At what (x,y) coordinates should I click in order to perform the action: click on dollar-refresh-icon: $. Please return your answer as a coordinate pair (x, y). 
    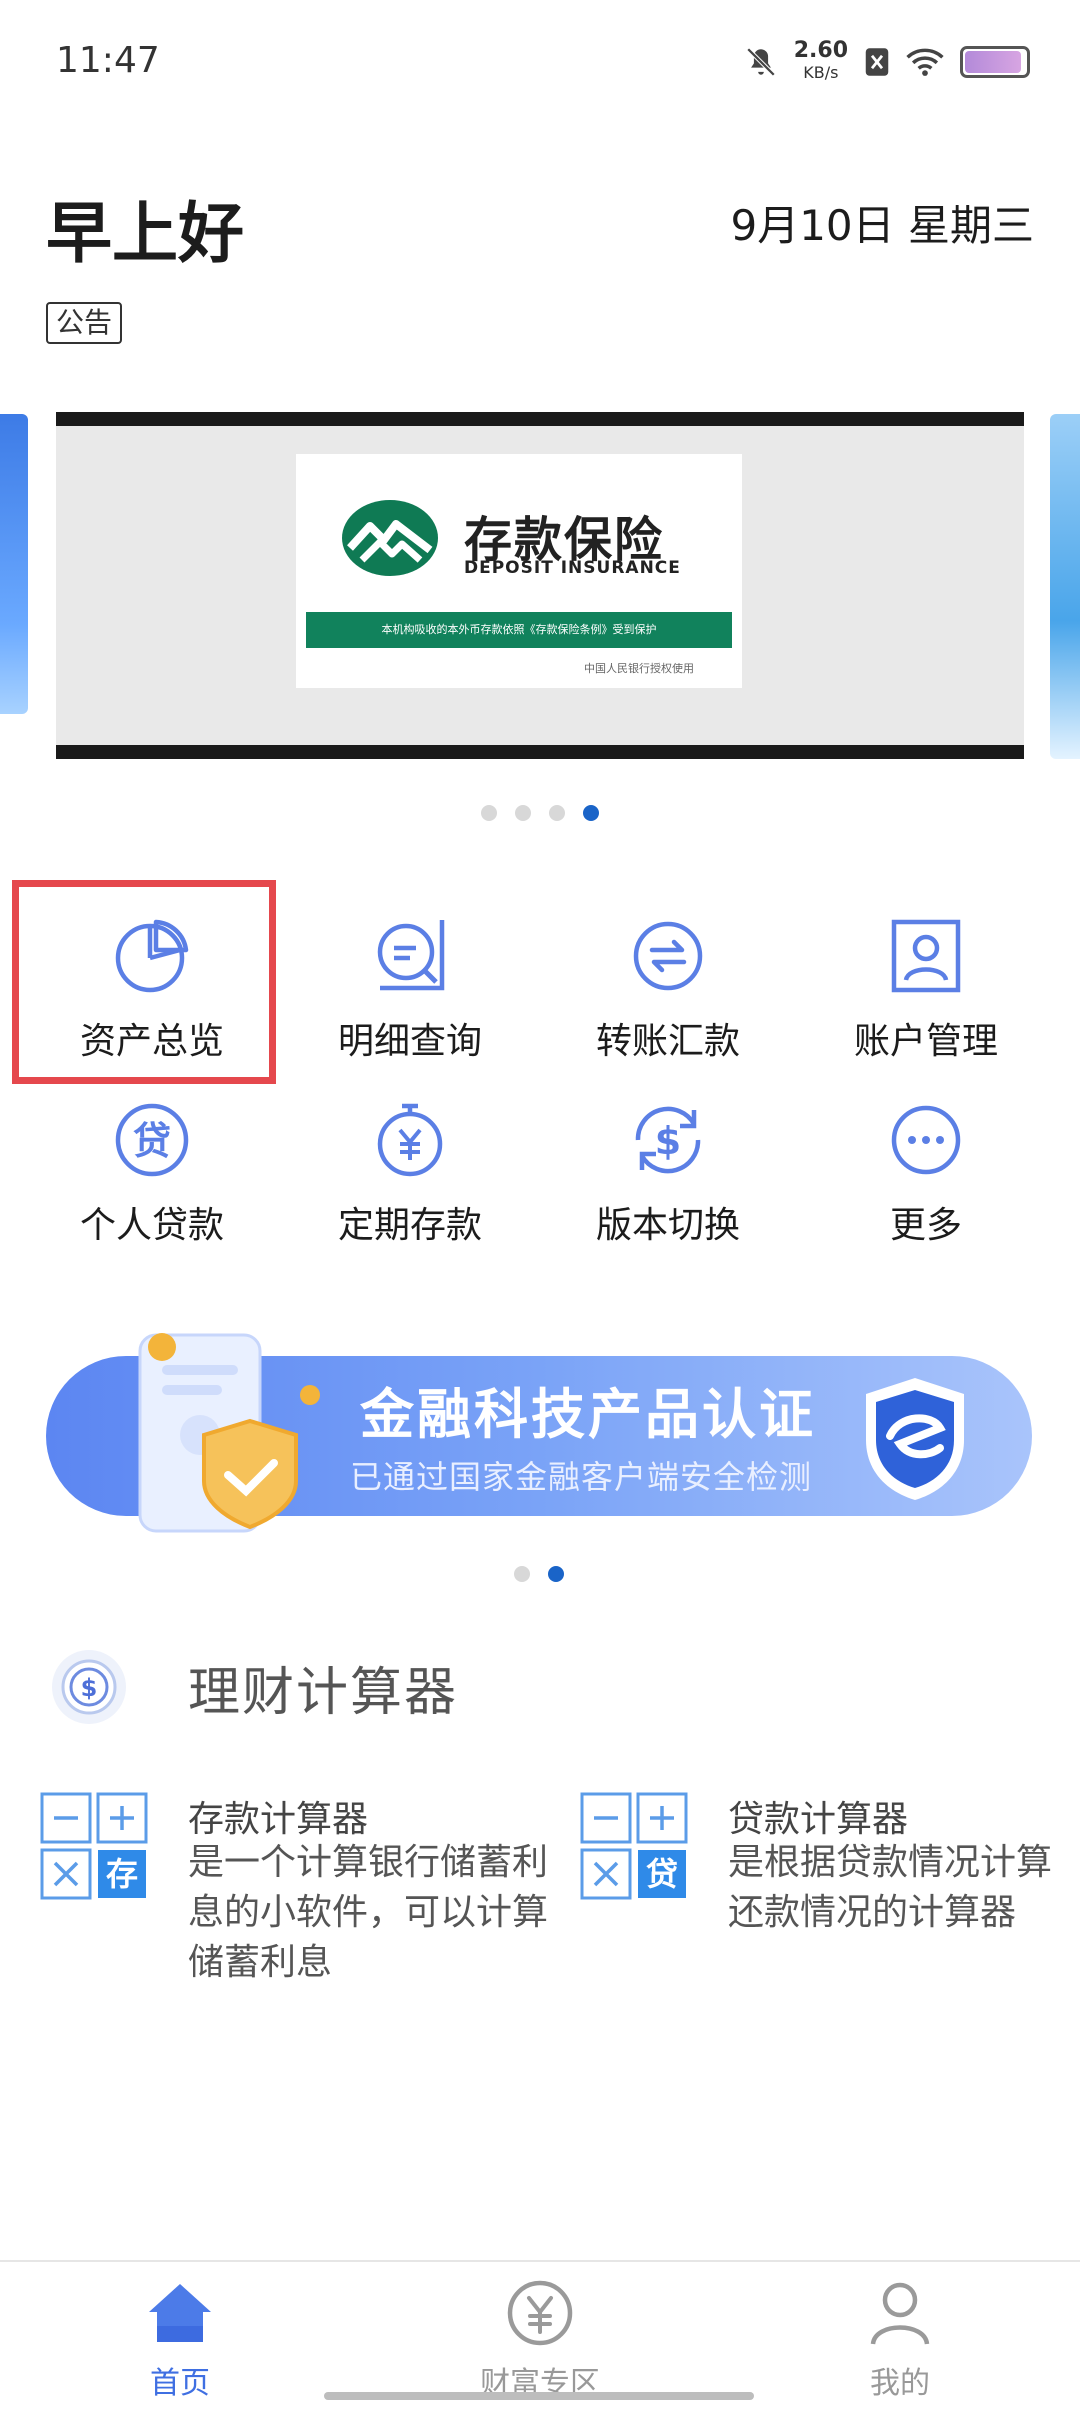
    Looking at the image, I should click on (668, 1140).